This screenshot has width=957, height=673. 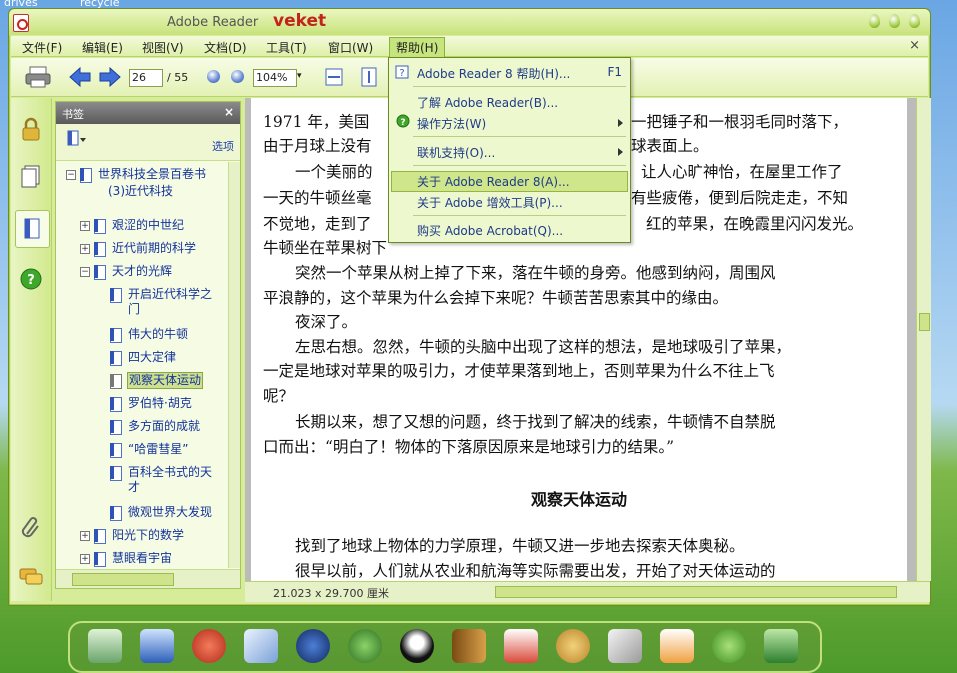 I want to click on back-arrow-icon, so click(x=80, y=77).